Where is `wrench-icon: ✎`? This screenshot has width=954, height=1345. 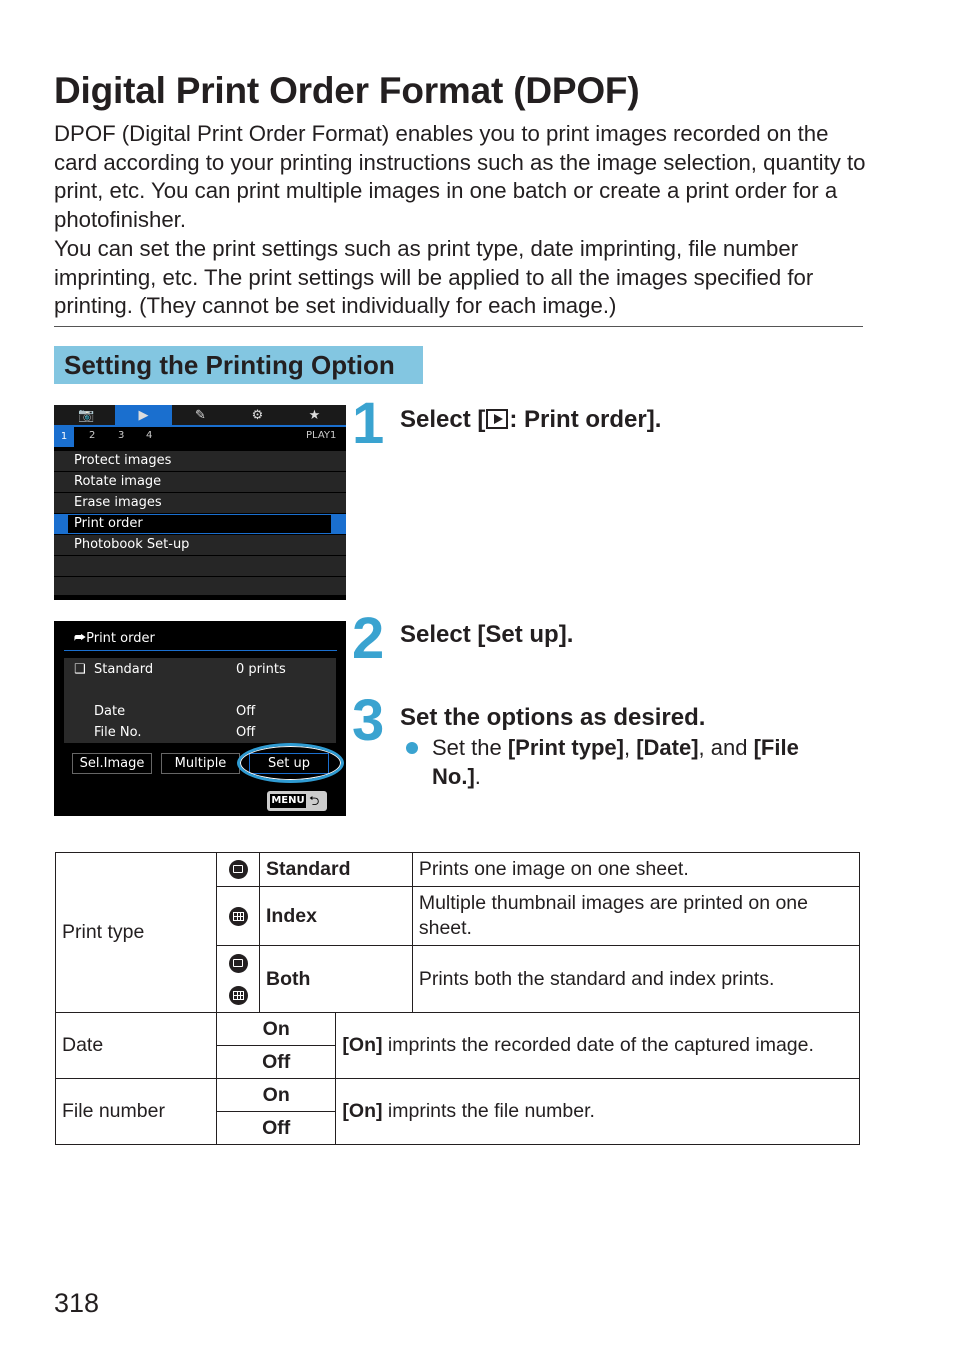 wrench-icon: ✎ is located at coordinates (200, 415).